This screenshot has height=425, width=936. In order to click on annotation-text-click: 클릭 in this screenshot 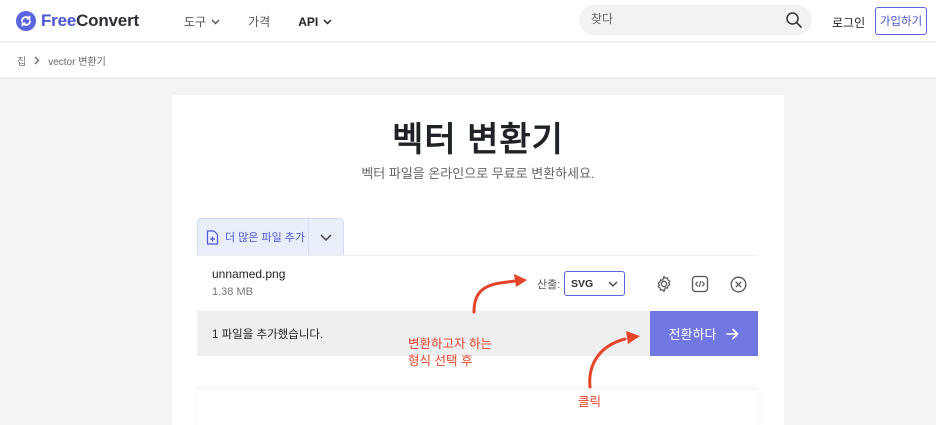, I will do `click(590, 402)`.